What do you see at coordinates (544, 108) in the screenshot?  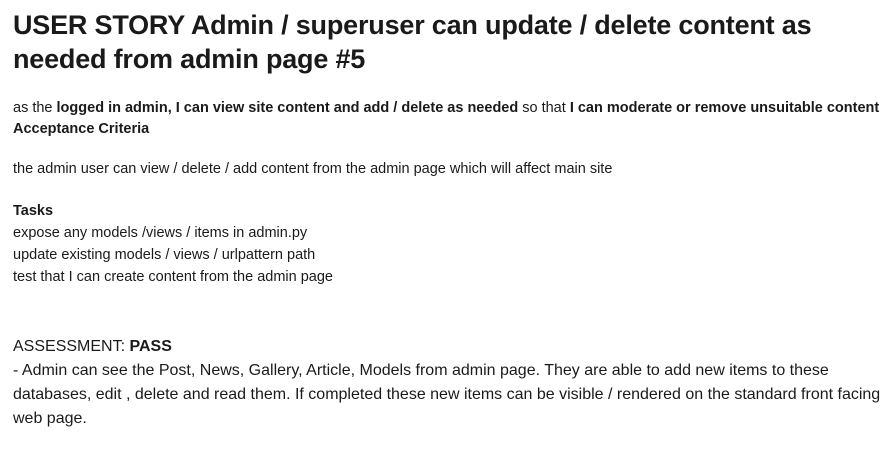 I see `story-middle: so that` at bounding box center [544, 108].